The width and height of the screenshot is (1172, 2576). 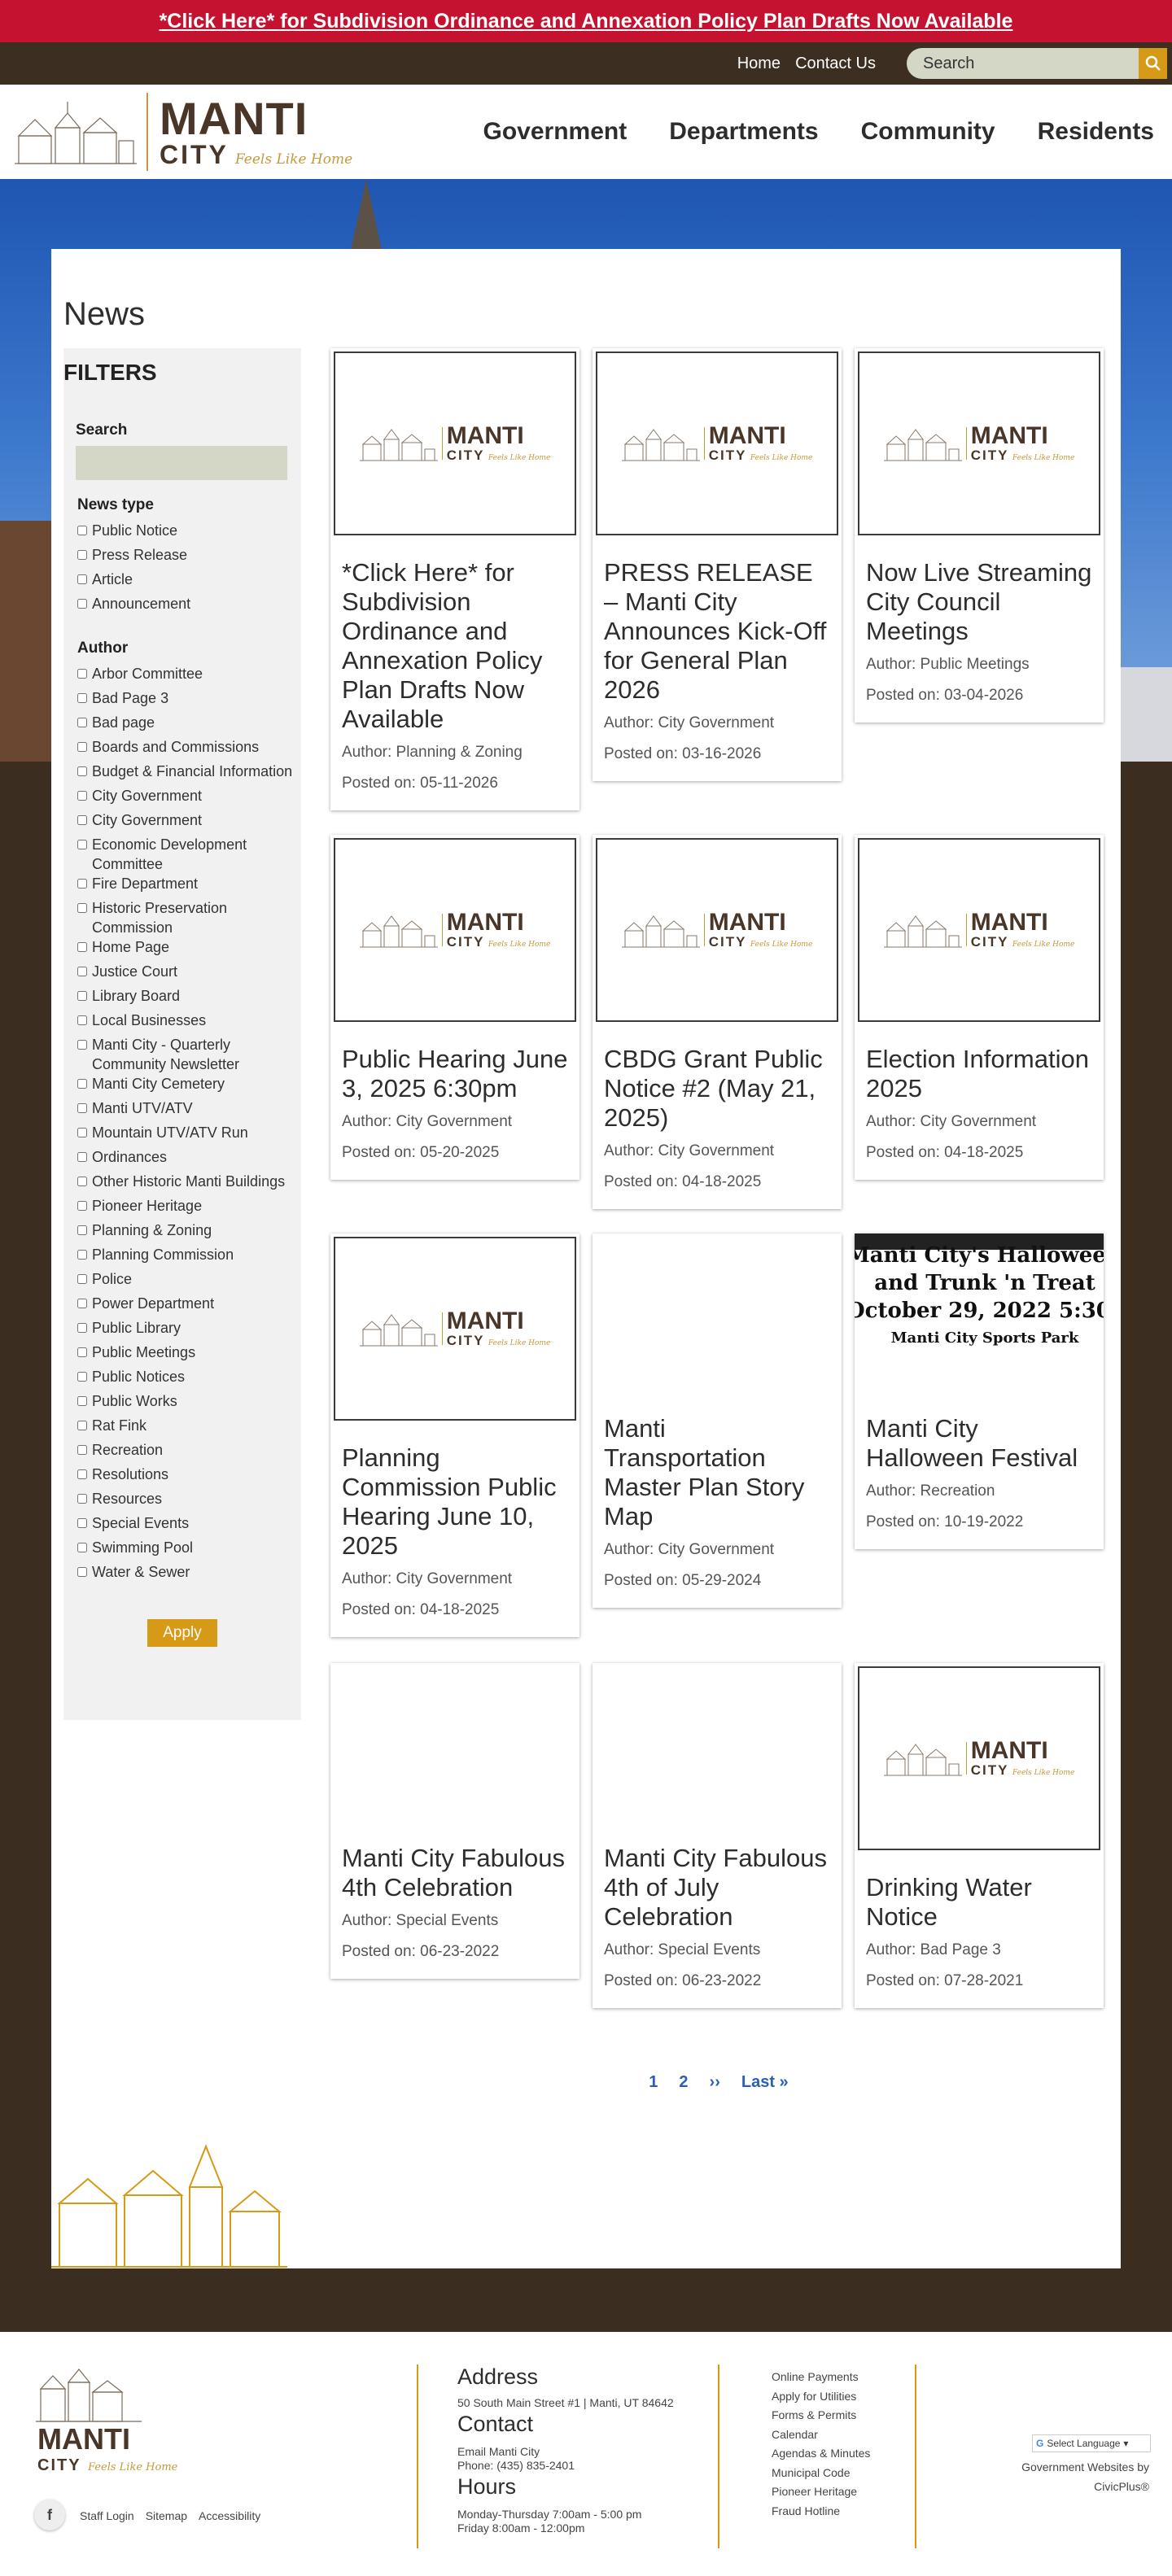 I want to click on search-input, so click(x=1023, y=63).